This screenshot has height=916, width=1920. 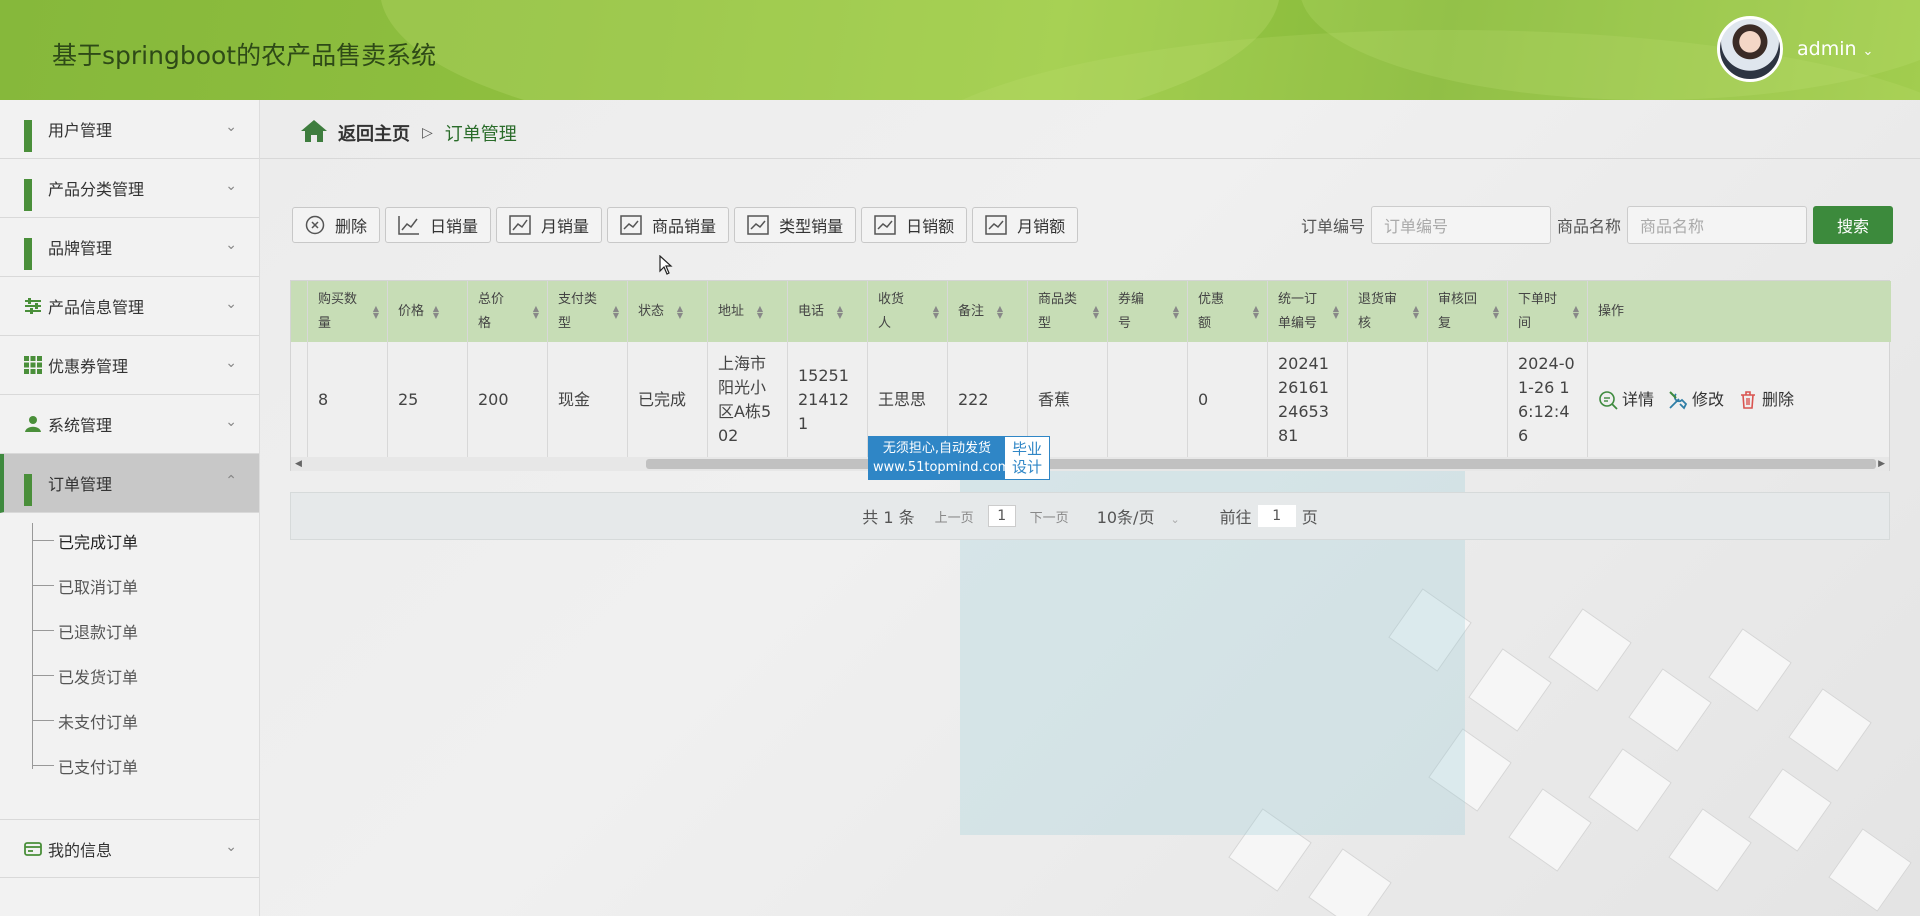 What do you see at coordinates (129, 306) in the screenshot?
I see `sidebar-item-products: 产品信息管理 ⌄` at bounding box center [129, 306].